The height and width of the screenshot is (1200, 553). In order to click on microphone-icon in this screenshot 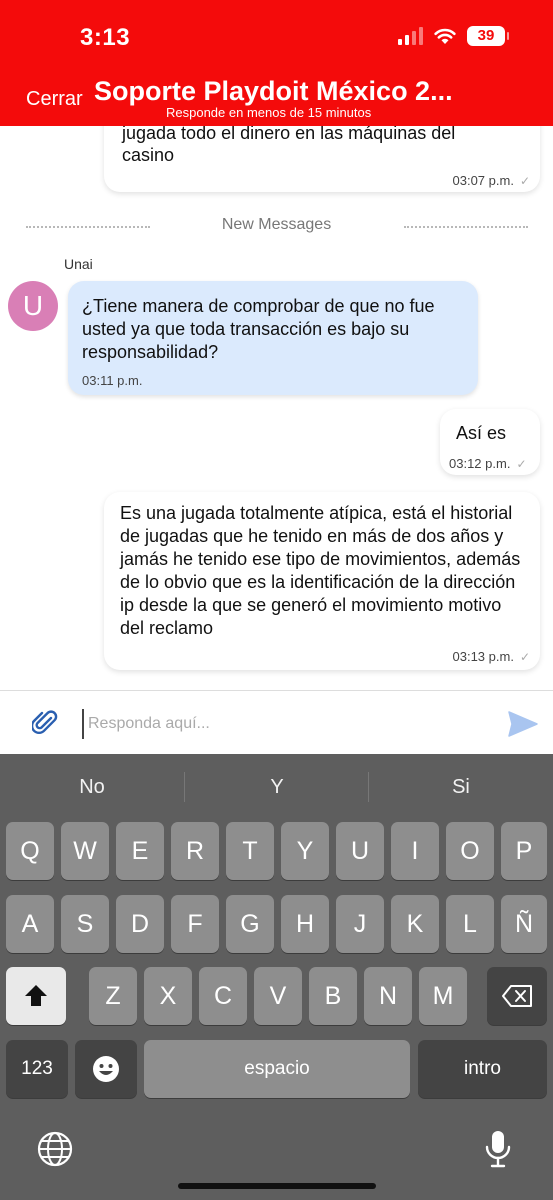, I will do `click(498, 1149)`.